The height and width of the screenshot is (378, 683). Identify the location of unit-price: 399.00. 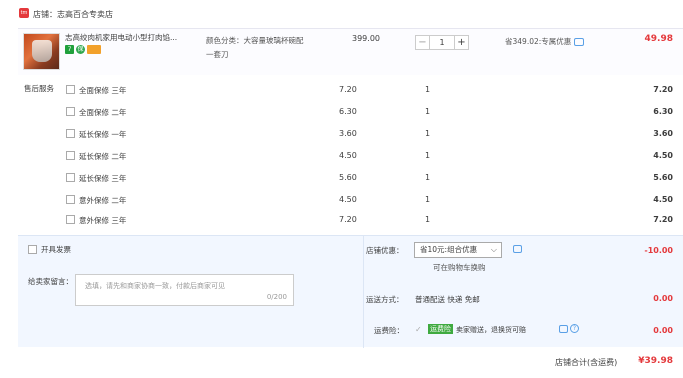
(366, 38).